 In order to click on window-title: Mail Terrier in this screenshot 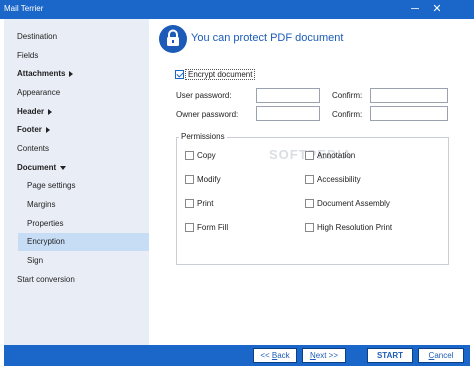, I will do `click(24, 8)`.